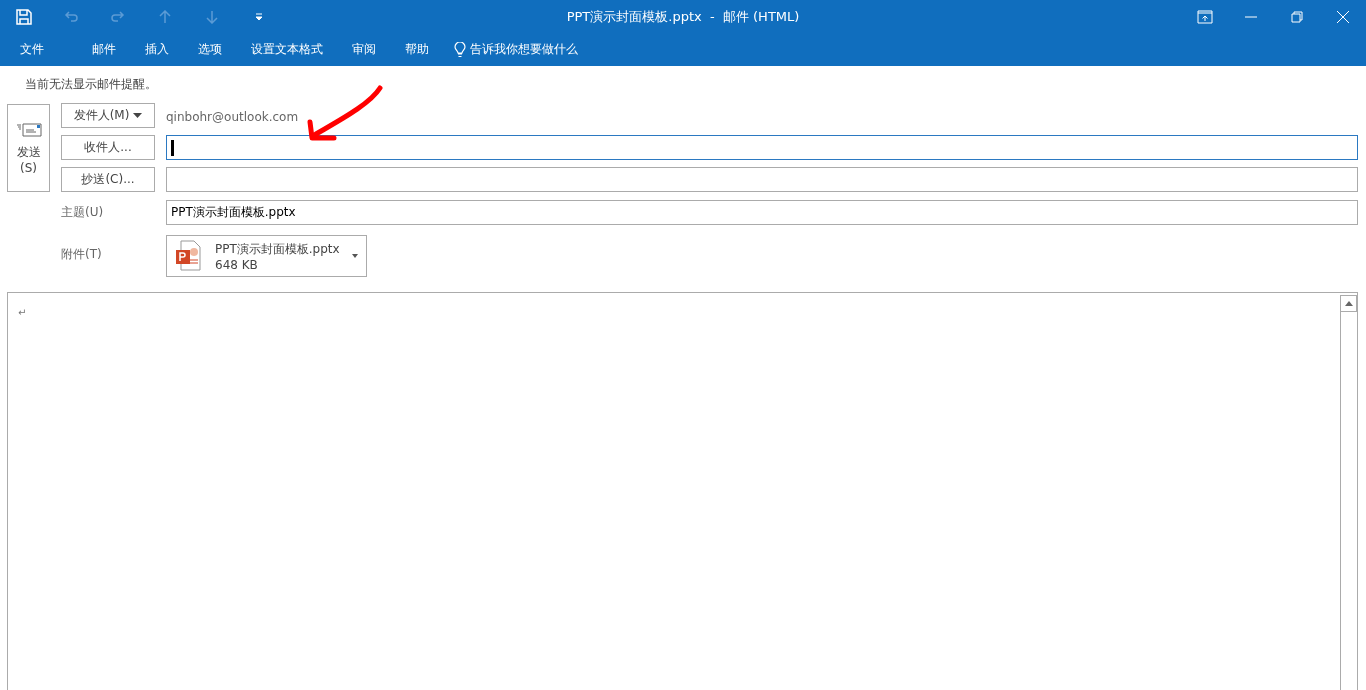 The image size is (1366, 690). I want to click on sender-address: qinbohr@outlook.com, so click(232, 117).